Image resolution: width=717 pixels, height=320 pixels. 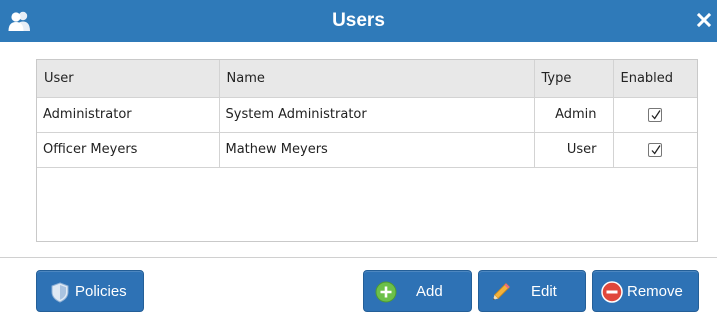 I want to click on minus-circle-icon, so click(x=612, y=292).